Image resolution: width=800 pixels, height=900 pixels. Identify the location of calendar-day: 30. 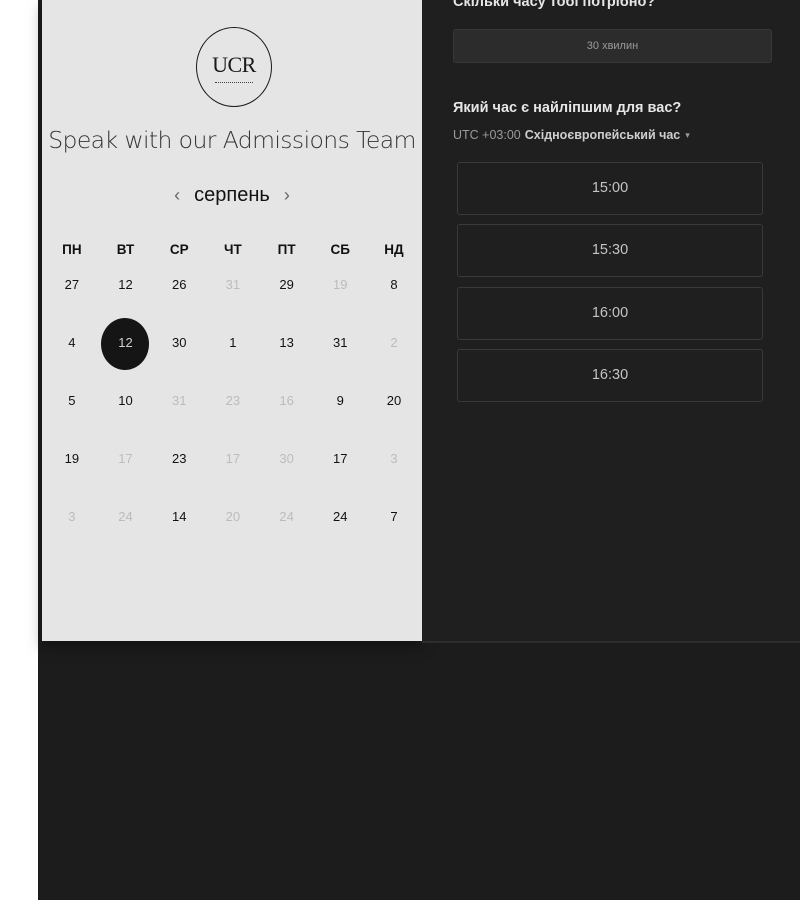
(179, 343).